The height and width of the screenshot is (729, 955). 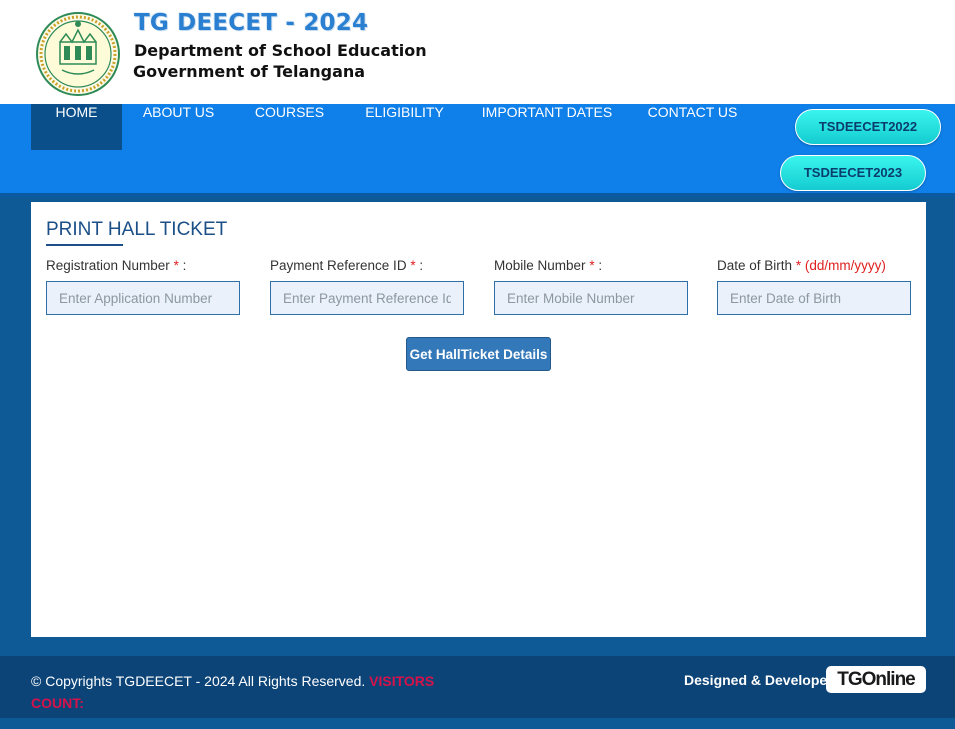 What do you see at coordinates (289, 127) in the screenshot?
I see `nav-courses: COURSES` at bounding box center [289, 127].